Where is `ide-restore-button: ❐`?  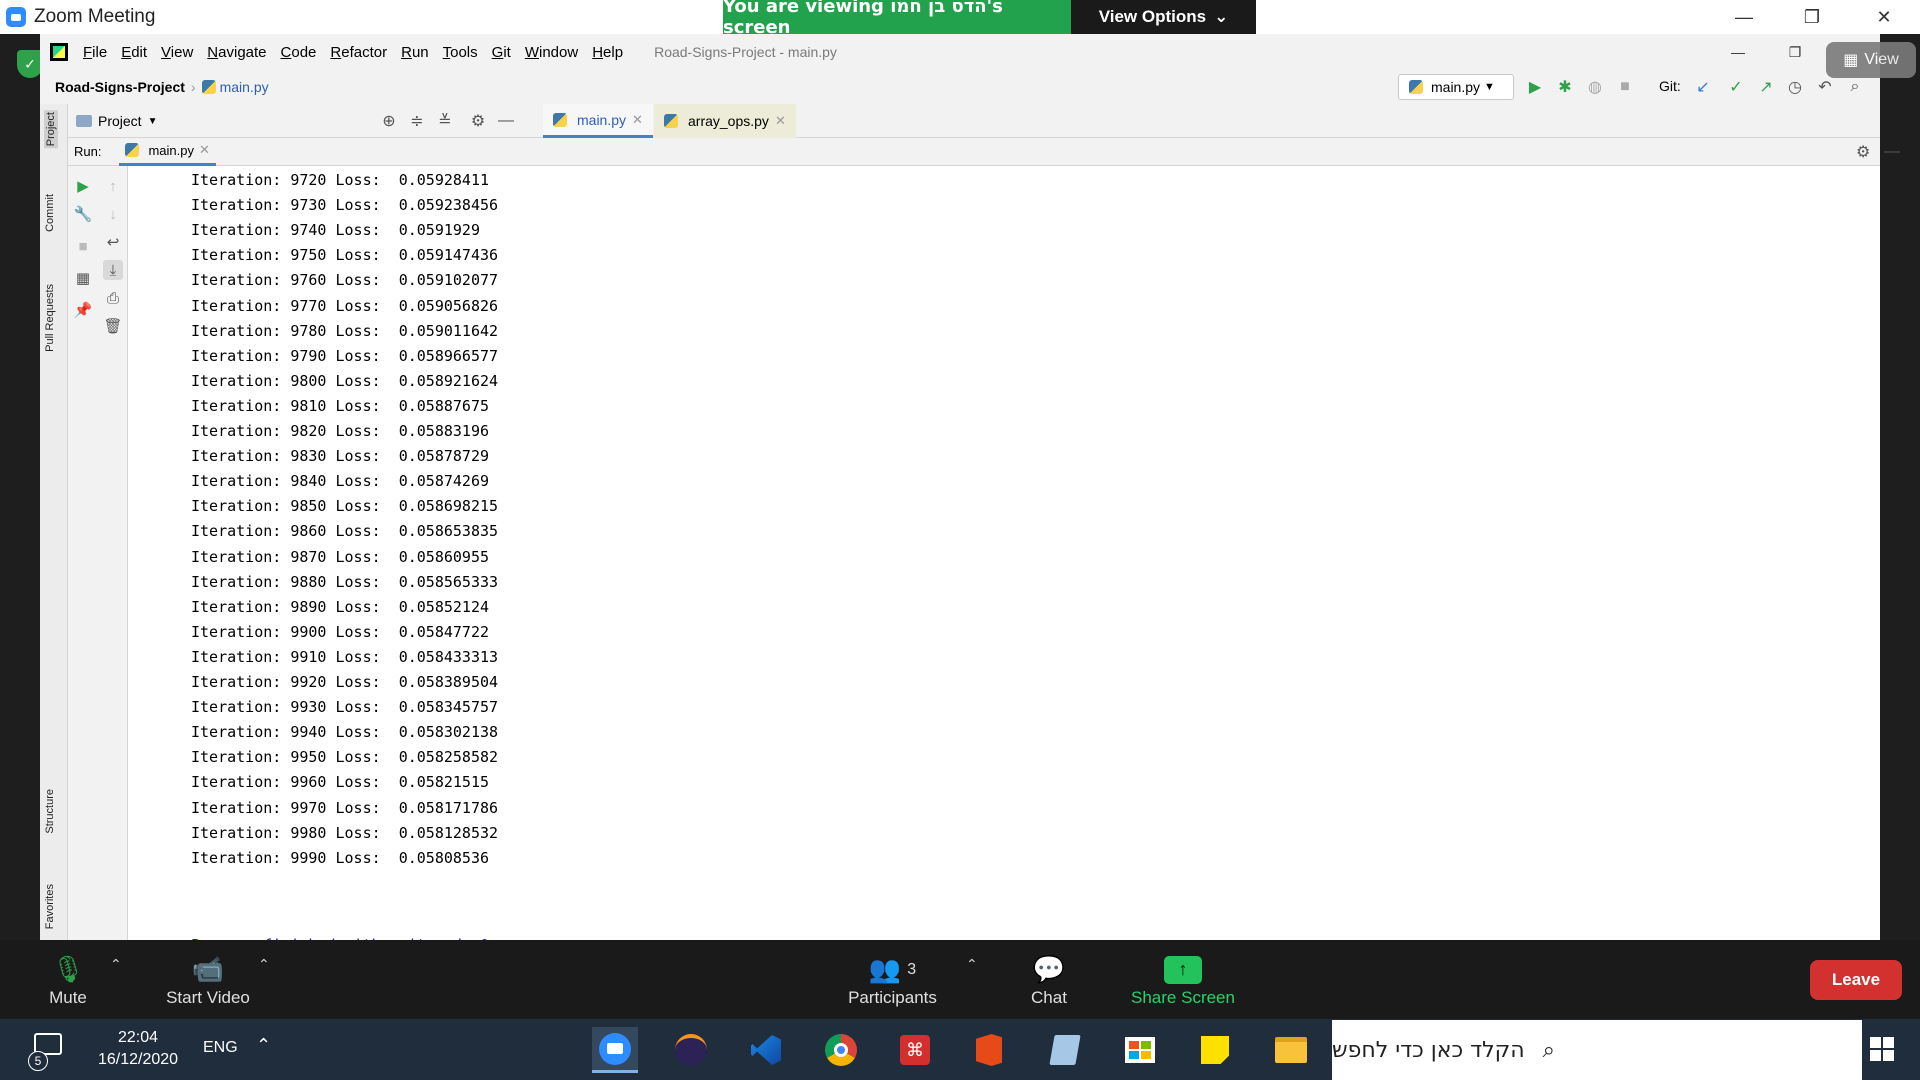
ide-restore-button: ❐ is located at coordinates (1795, 52).